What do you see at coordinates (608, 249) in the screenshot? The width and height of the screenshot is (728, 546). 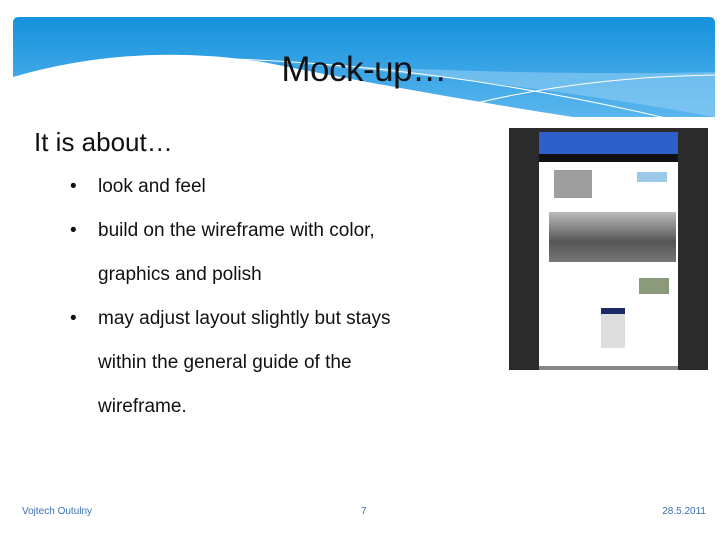 I see `website-mockup-screenshot-image` at bounding box center [608, 249].